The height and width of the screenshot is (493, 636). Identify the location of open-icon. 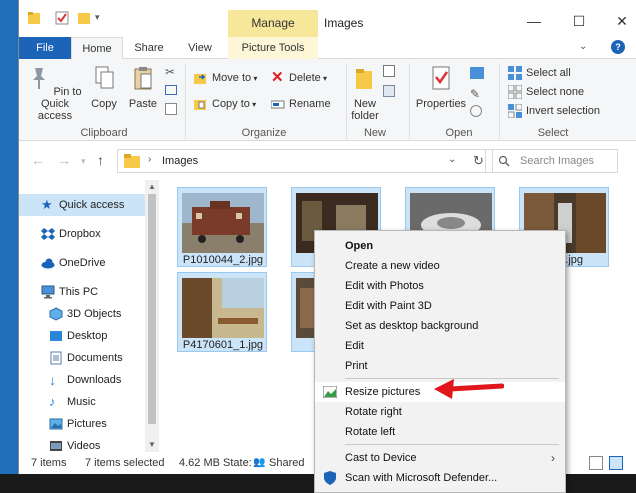
(477, 73).